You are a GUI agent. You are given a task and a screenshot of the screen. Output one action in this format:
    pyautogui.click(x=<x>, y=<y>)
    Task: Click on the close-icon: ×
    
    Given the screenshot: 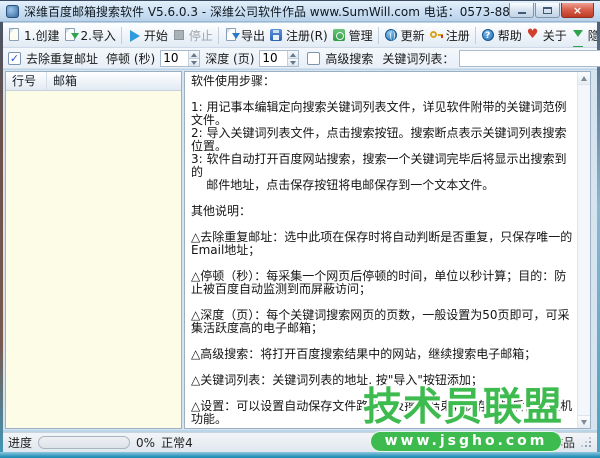 What is the action you would take?
    pyautogui.click(x=577, y=10)
    